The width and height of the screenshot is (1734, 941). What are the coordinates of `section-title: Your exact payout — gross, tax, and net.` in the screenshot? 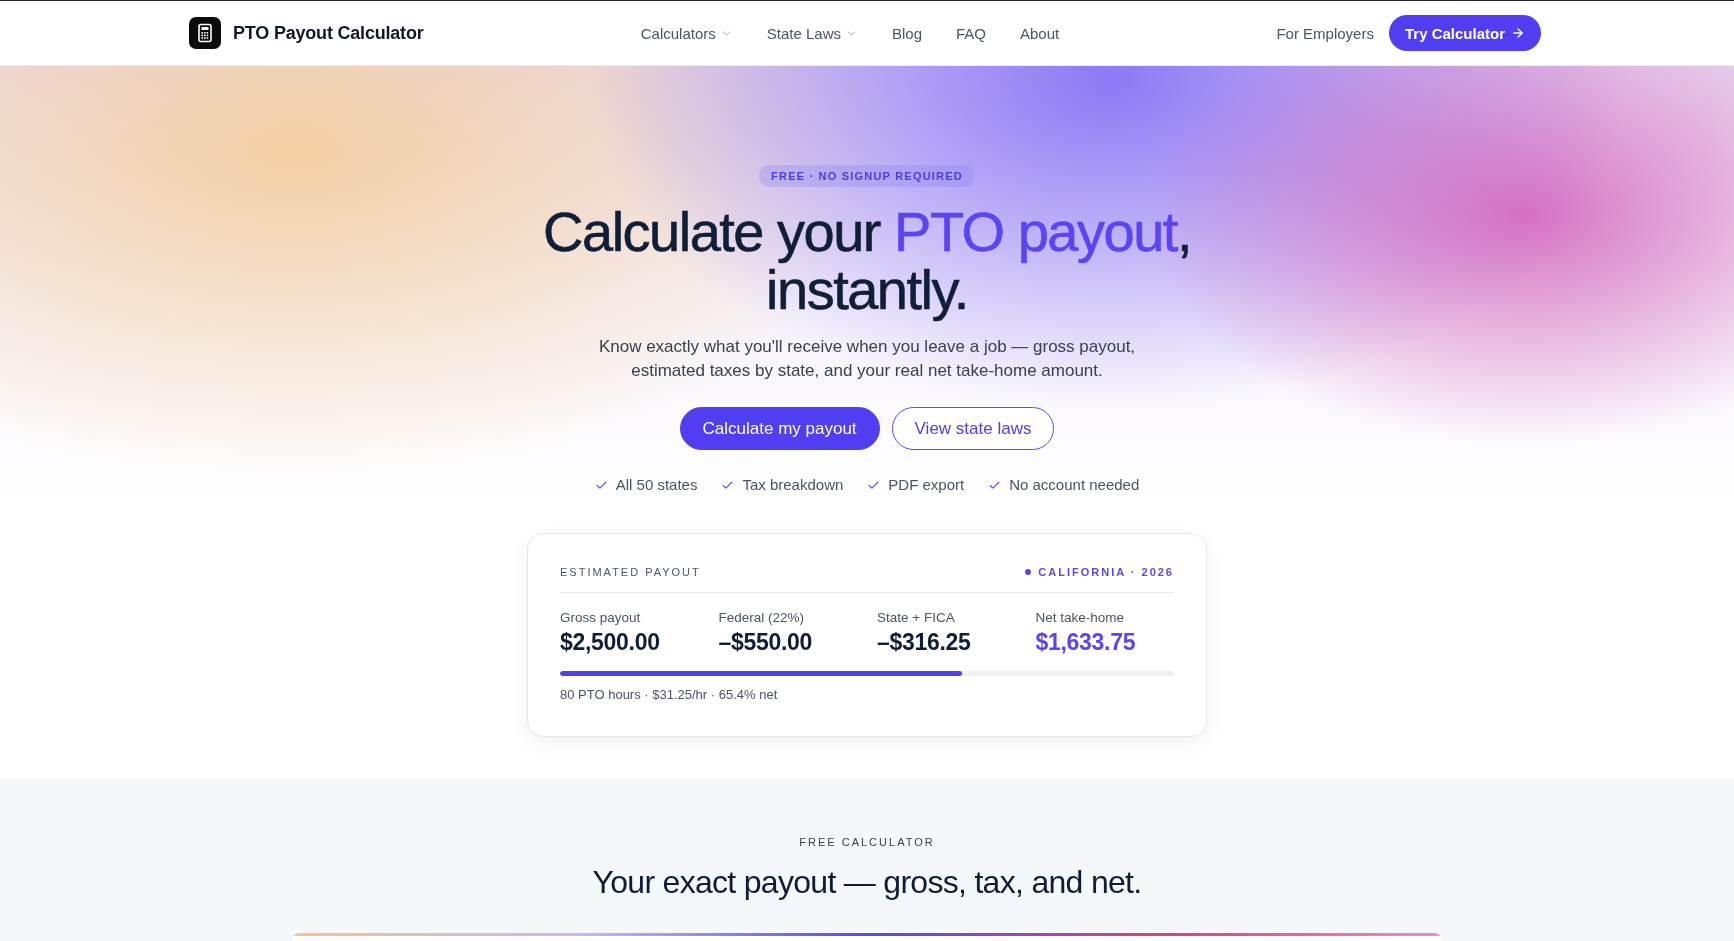 It's located at (867, 882).